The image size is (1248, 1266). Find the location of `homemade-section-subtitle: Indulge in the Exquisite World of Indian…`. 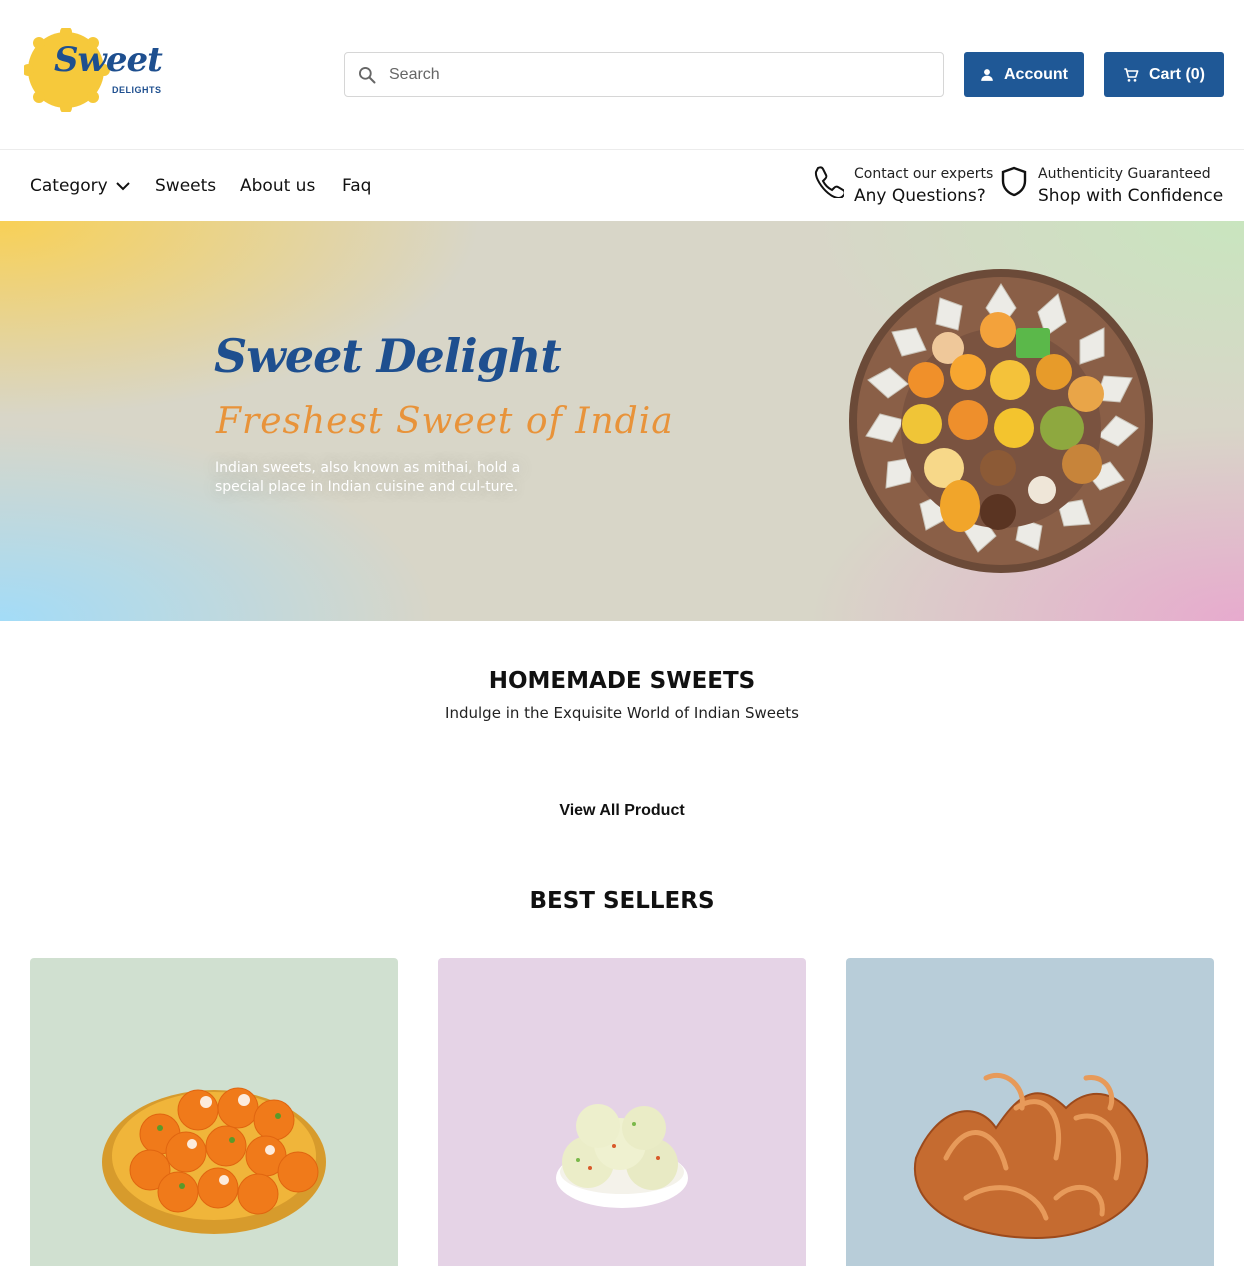

homemade-section-subtitle: Indulge in the Exquisite World of Indian… is located at coordinates (622, 713).